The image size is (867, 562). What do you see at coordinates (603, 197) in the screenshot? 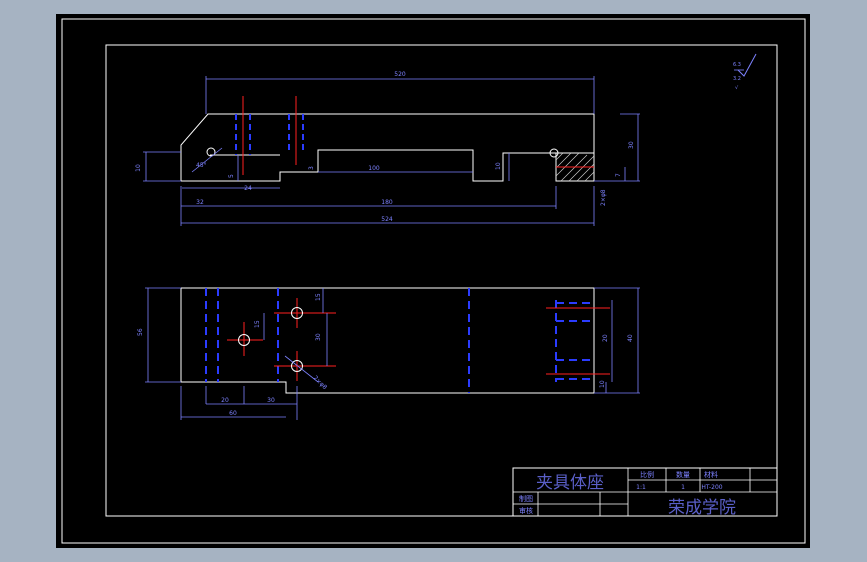
I see `dim-hole-note-front: 2×φ8` at bounding box center [603, 197].